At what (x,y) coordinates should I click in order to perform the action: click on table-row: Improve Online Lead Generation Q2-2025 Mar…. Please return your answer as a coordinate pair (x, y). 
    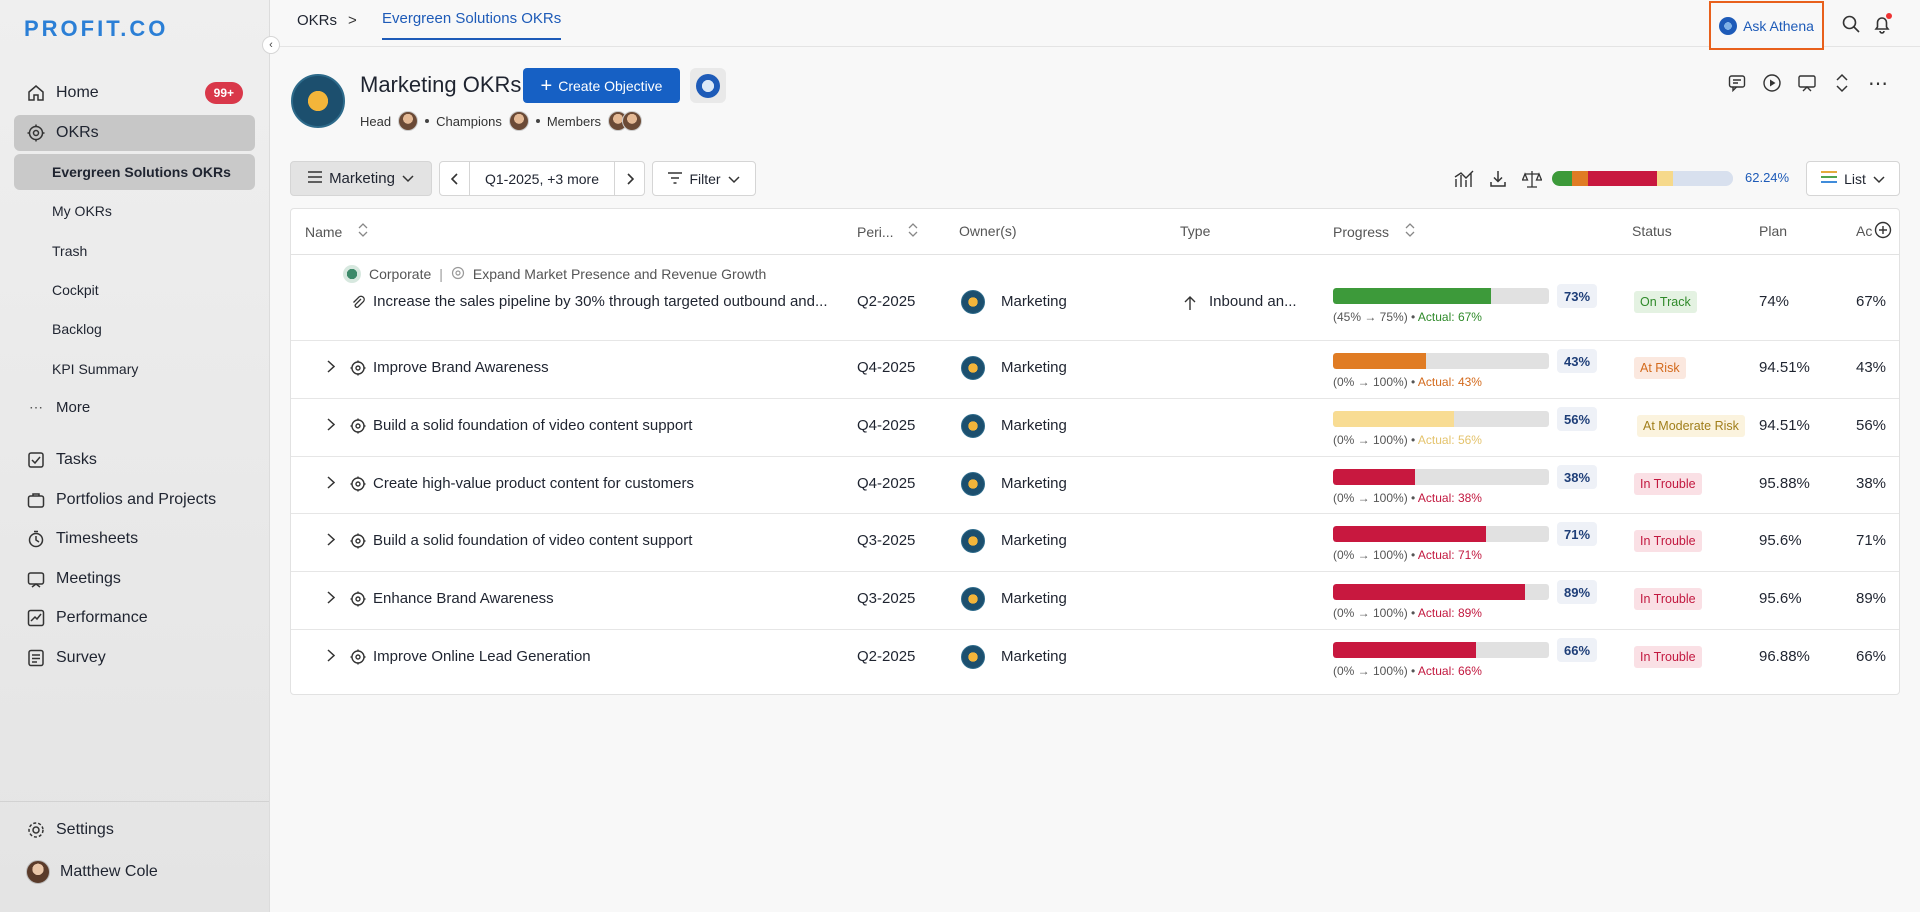
    Looking at the image, I should click on (1095, 658).